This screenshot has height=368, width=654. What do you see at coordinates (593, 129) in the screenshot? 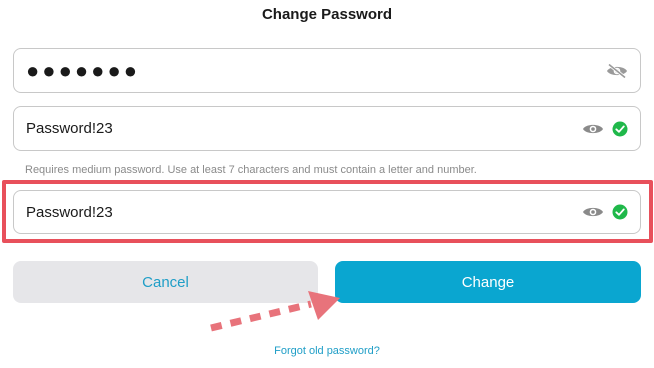
I see `eye-icon` at bounding box center [593, 129].